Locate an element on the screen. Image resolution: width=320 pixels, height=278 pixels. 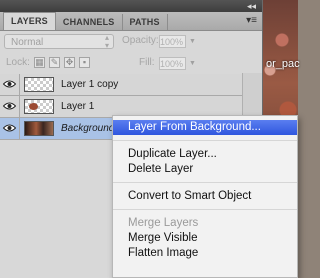
tab-layers: LAYERS is located at coordinates (29, 21).